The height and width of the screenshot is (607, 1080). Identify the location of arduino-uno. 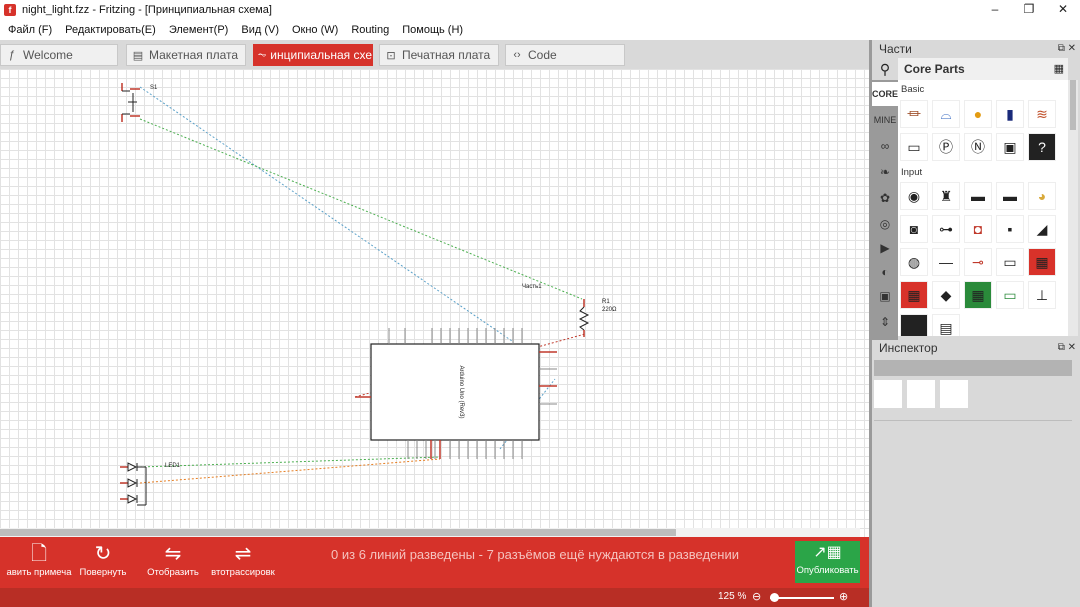
(456, 393).